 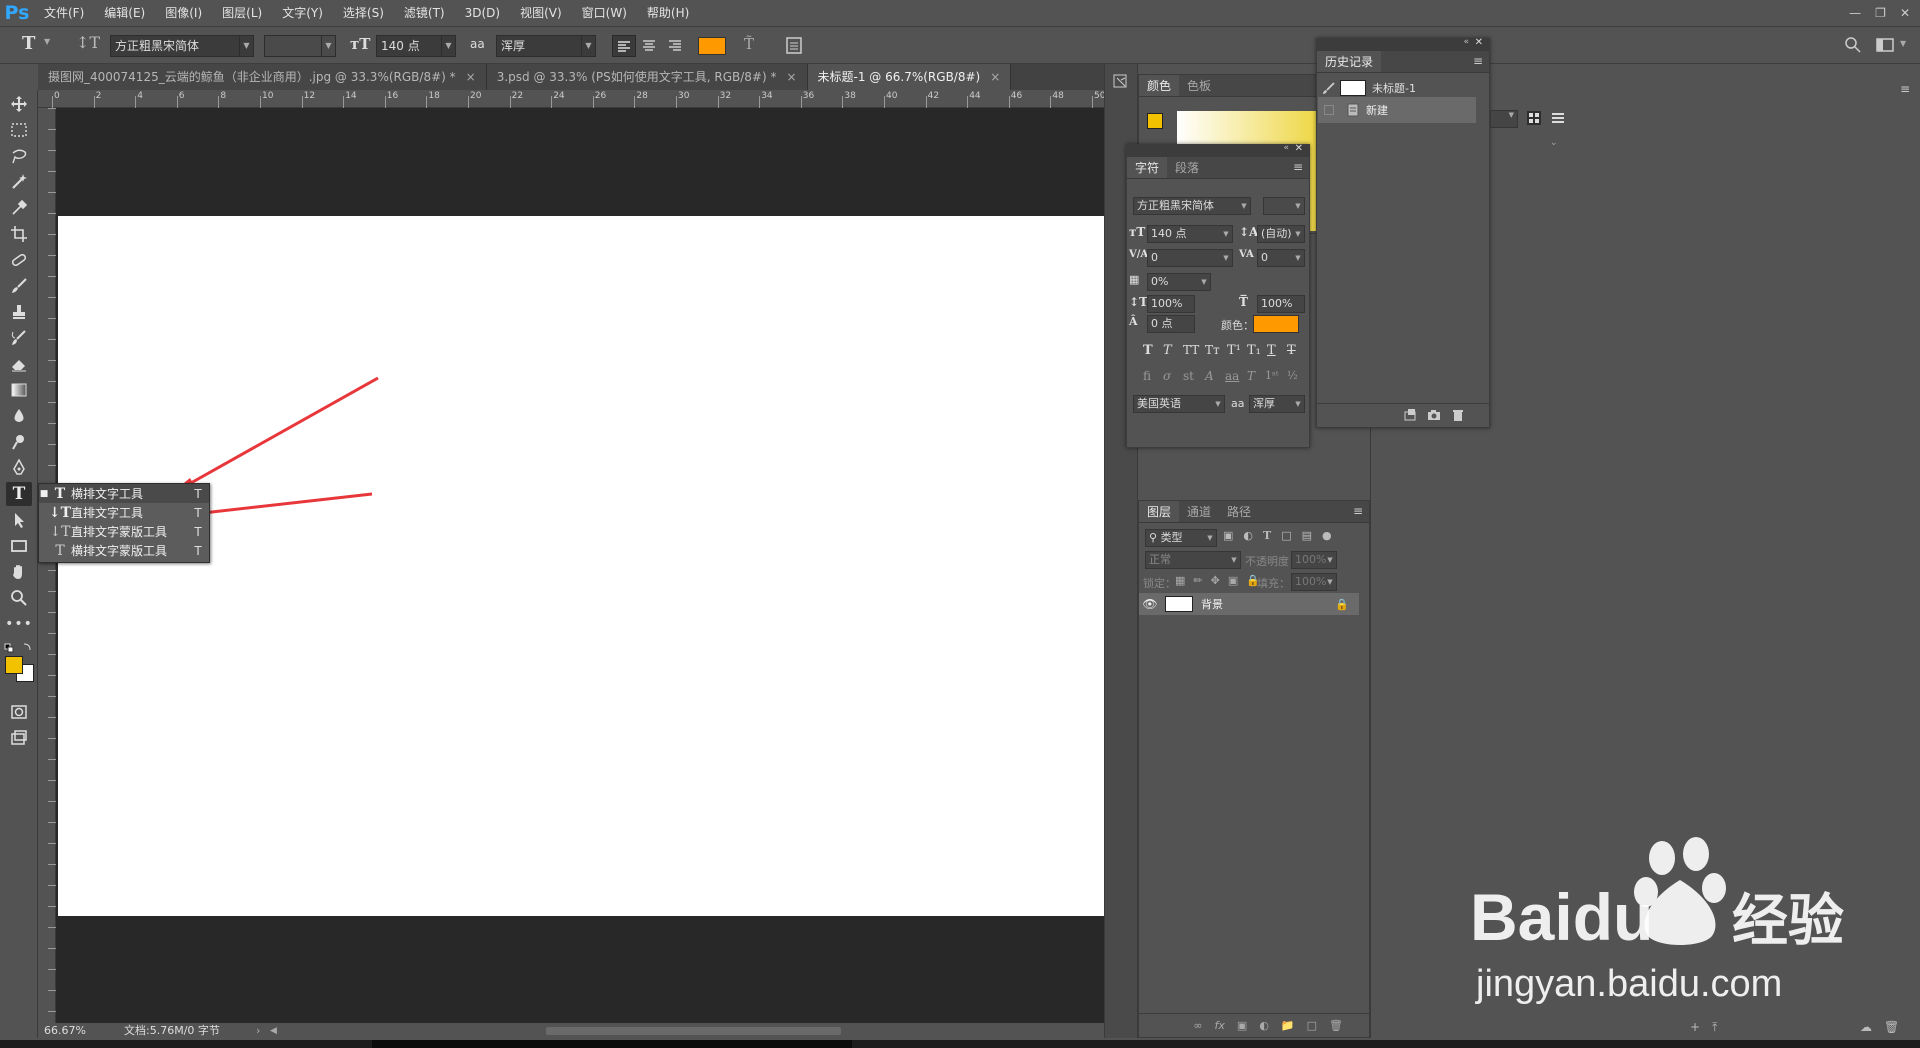 What do you see at coordinates (541, 13) in the screenshot?
I see `menu-view: 视图(V)` at bounding box center [541, 13].